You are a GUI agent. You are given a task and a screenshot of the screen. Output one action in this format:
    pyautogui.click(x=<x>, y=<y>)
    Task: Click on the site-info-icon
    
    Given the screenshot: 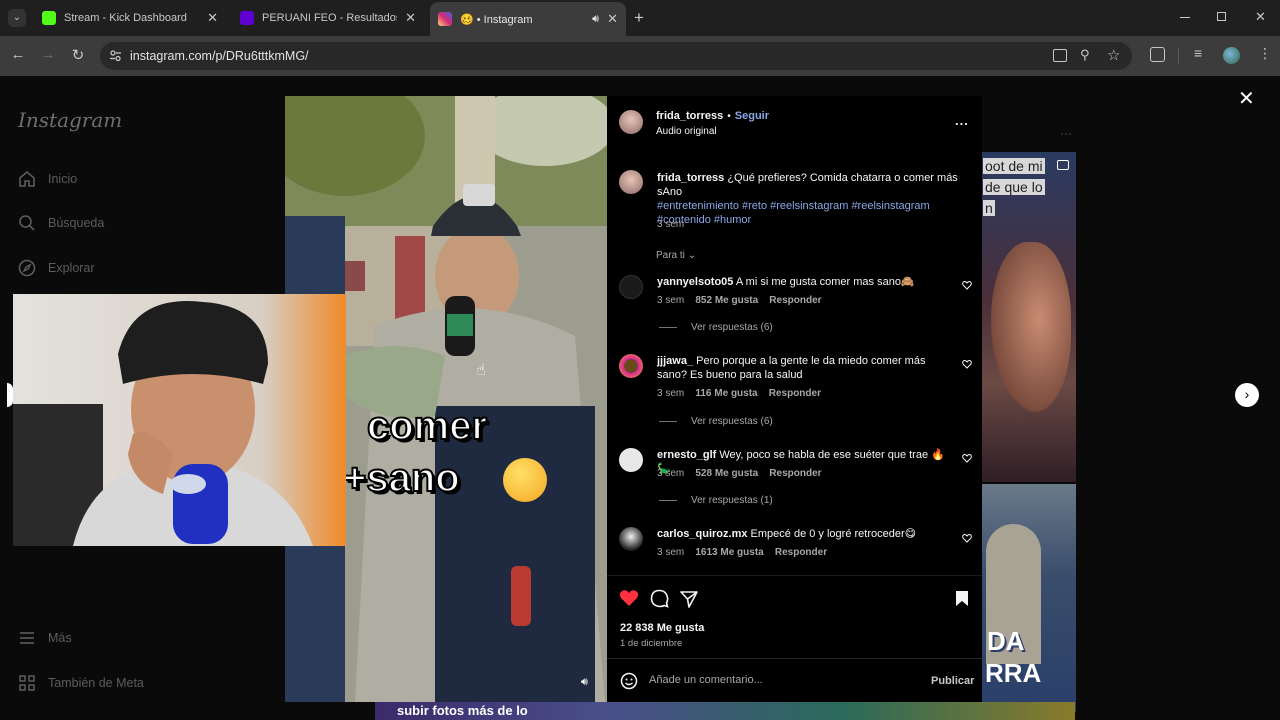 What is the action you would take?
    pyautogui.click(x=115, y=55)
    